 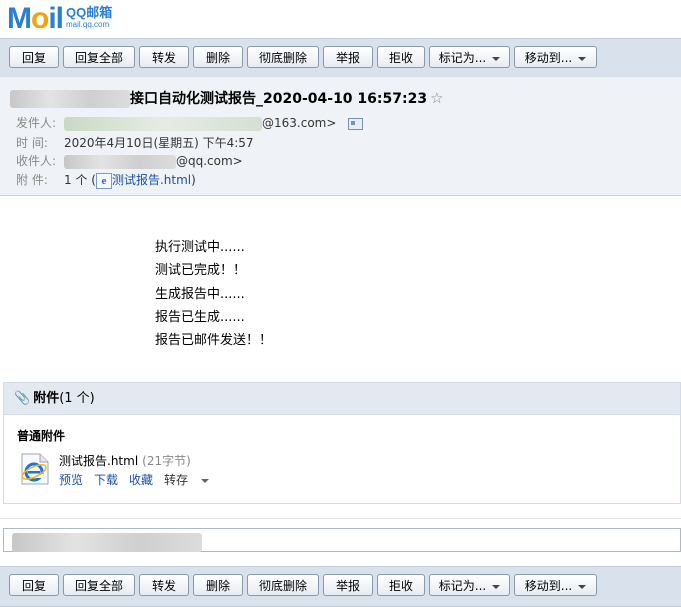 I want to click on attachment-link: 测试报告.html, so click(x=151, y=180).